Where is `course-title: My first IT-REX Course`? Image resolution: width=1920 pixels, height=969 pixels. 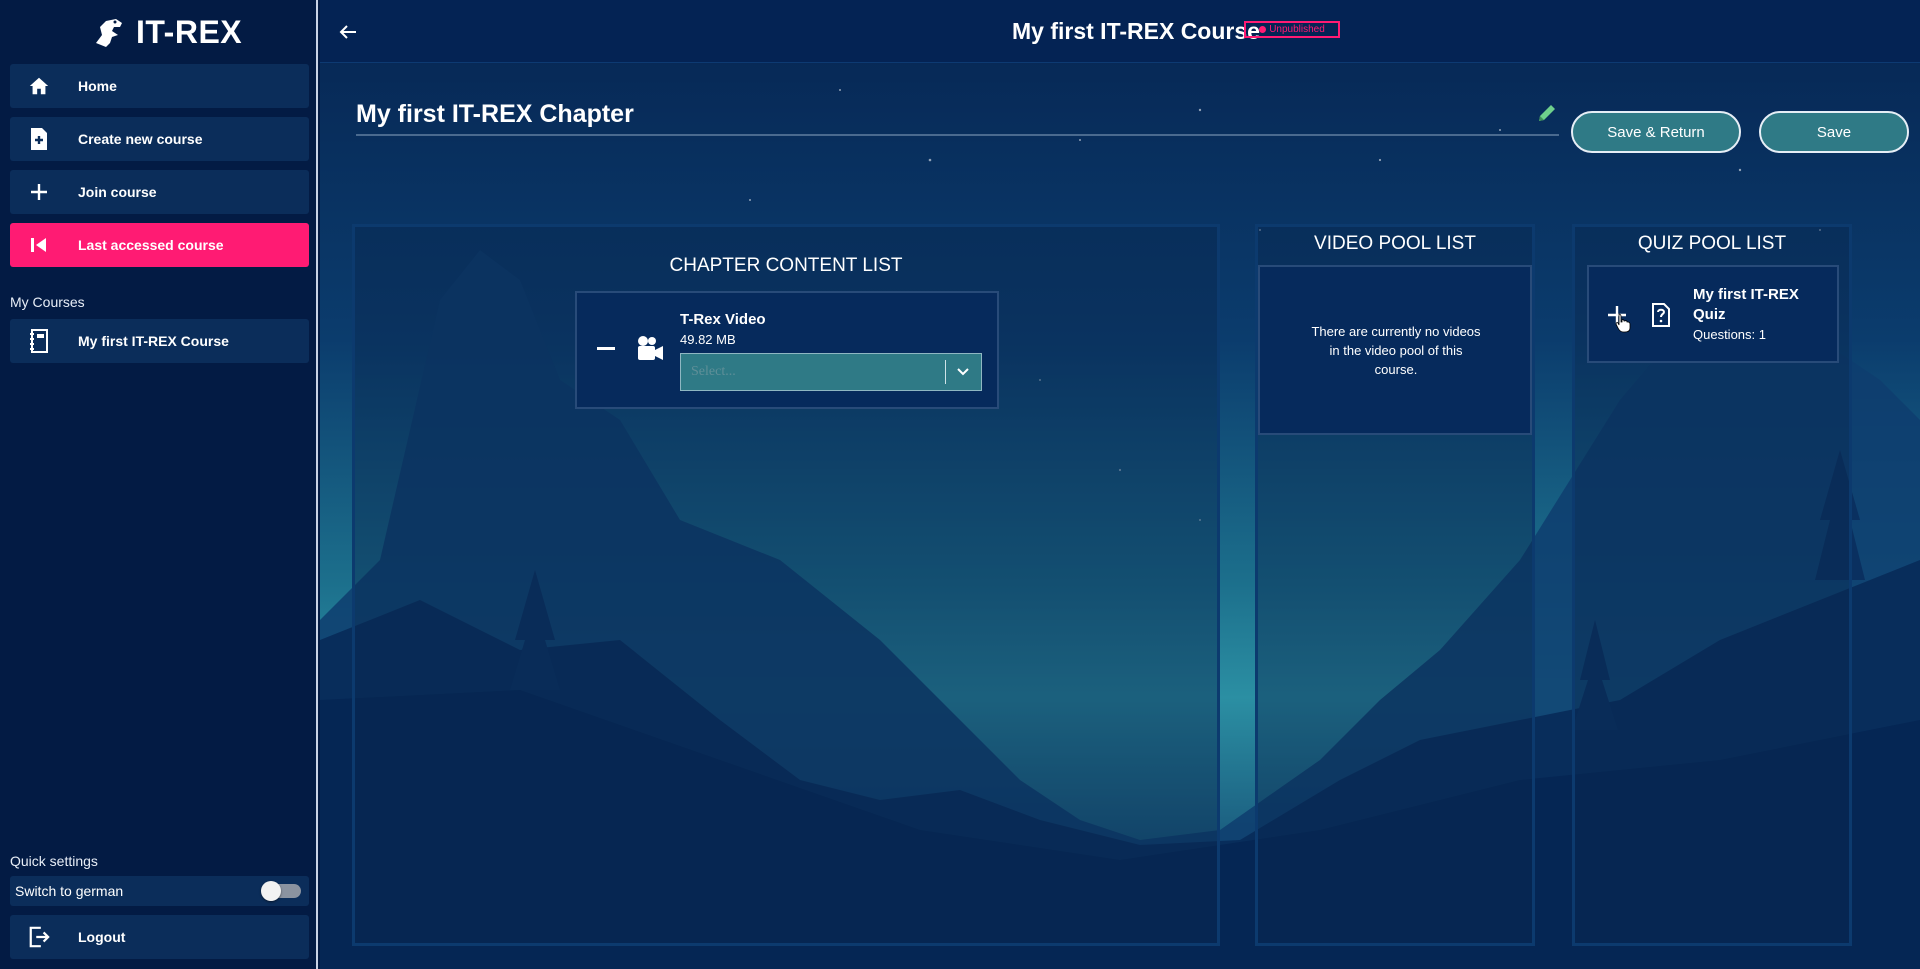
course-title: My first IT-REX Course is located at coordinates (1136, 31).